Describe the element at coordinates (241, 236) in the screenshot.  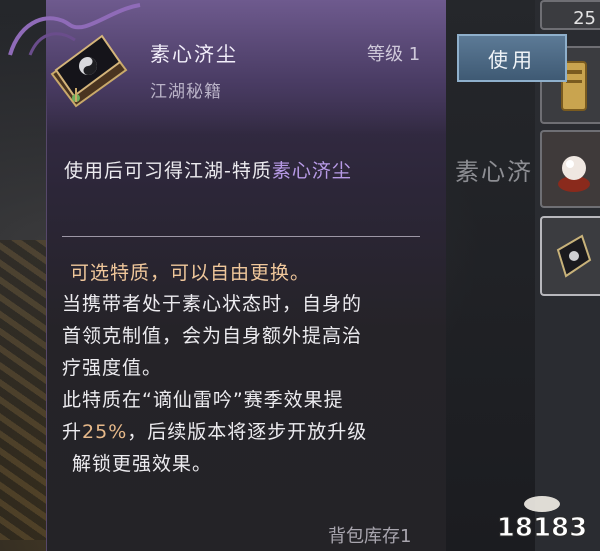
I see `section-divider` at that location.